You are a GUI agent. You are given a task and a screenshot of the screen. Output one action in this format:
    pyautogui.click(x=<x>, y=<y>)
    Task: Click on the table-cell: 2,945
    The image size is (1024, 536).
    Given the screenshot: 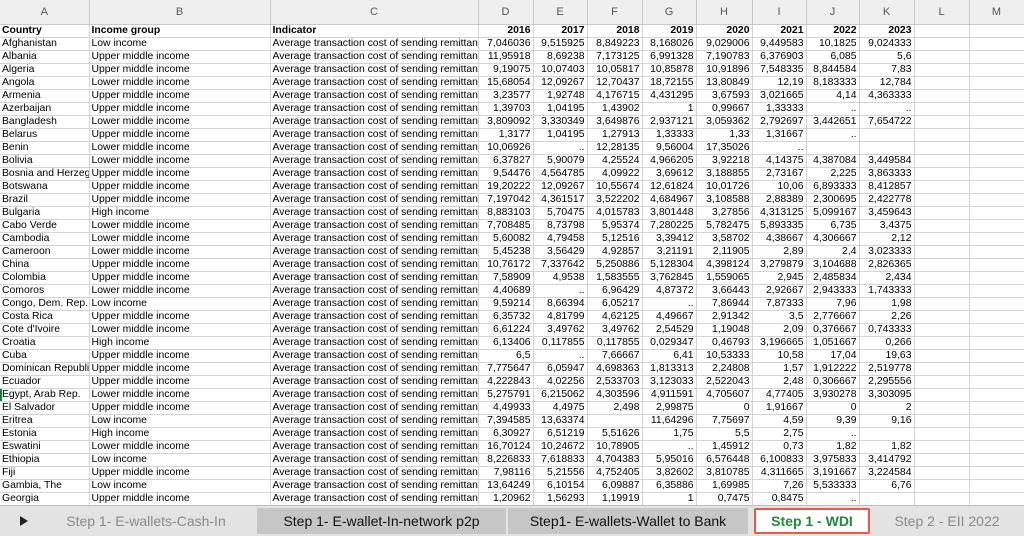 What is the action you would take?
    pyautogui.click(x=779, y=278)
    